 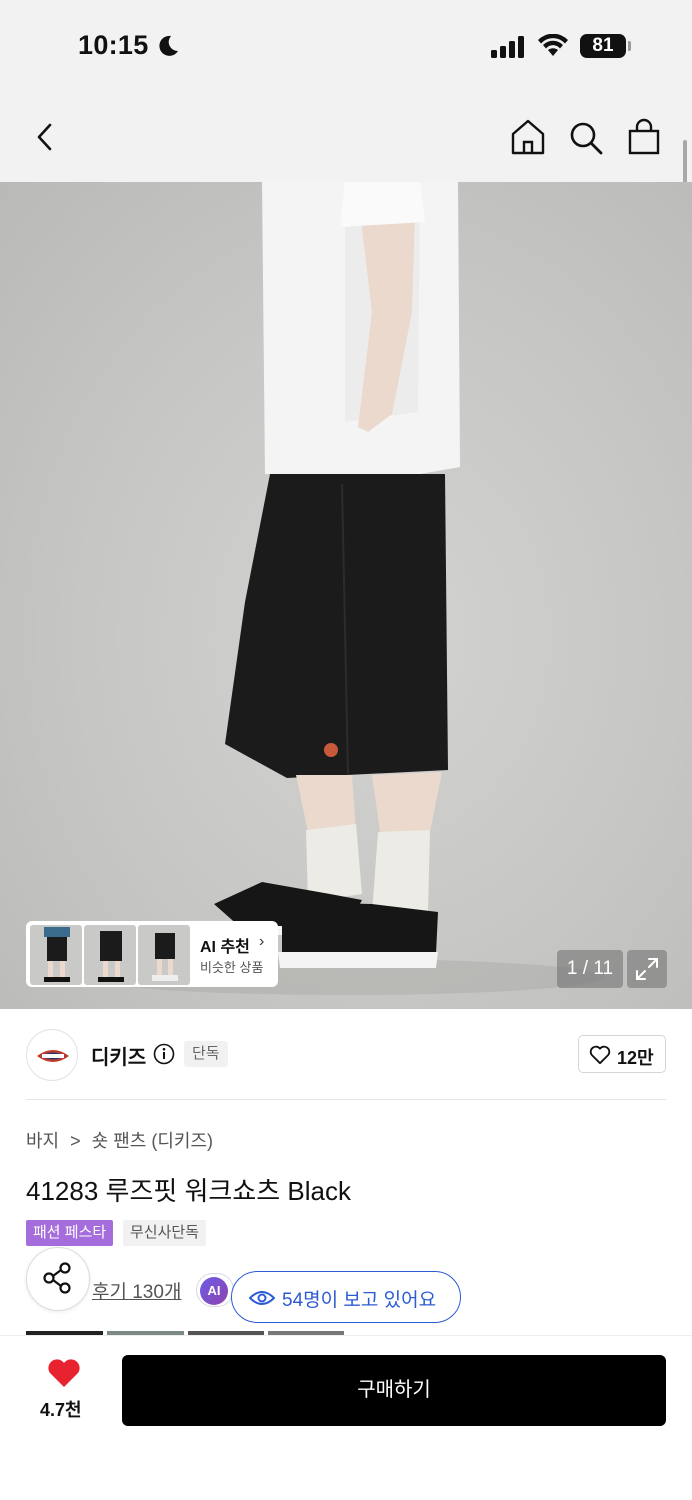 What do you see at coordinates (42, 1140) in the screenshot?
I see `breadcrumb-category: 바지` at bounding box center [42, 1140].